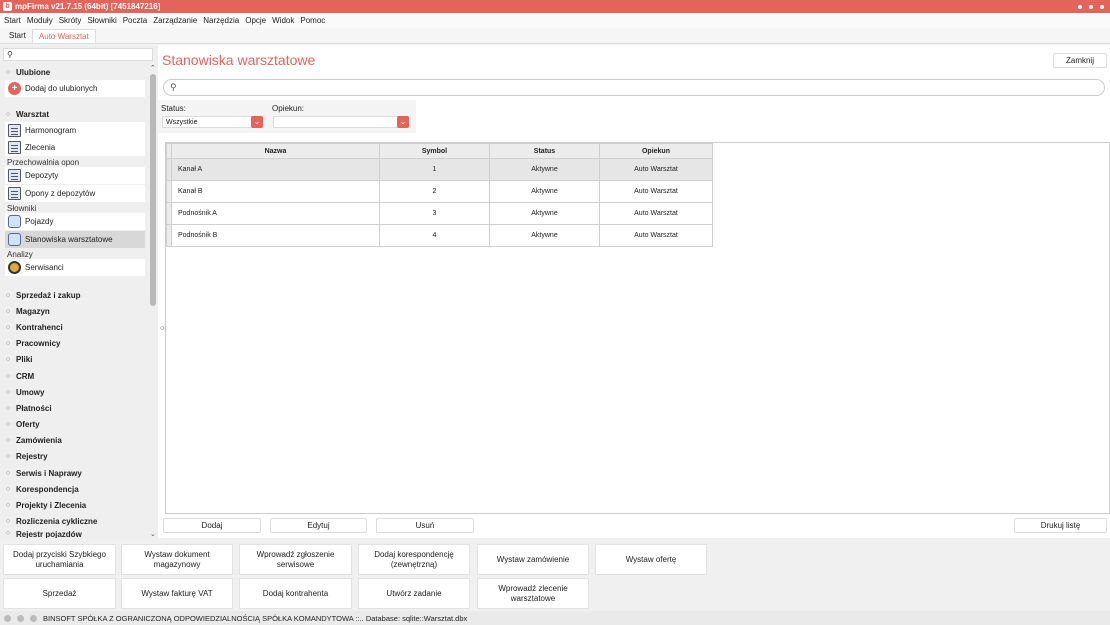 This screenshot has width=1110, height=625. Describe the element at coordinates (1080, 60) in the screenshot. I see `close-button: Zamknij` at that location.